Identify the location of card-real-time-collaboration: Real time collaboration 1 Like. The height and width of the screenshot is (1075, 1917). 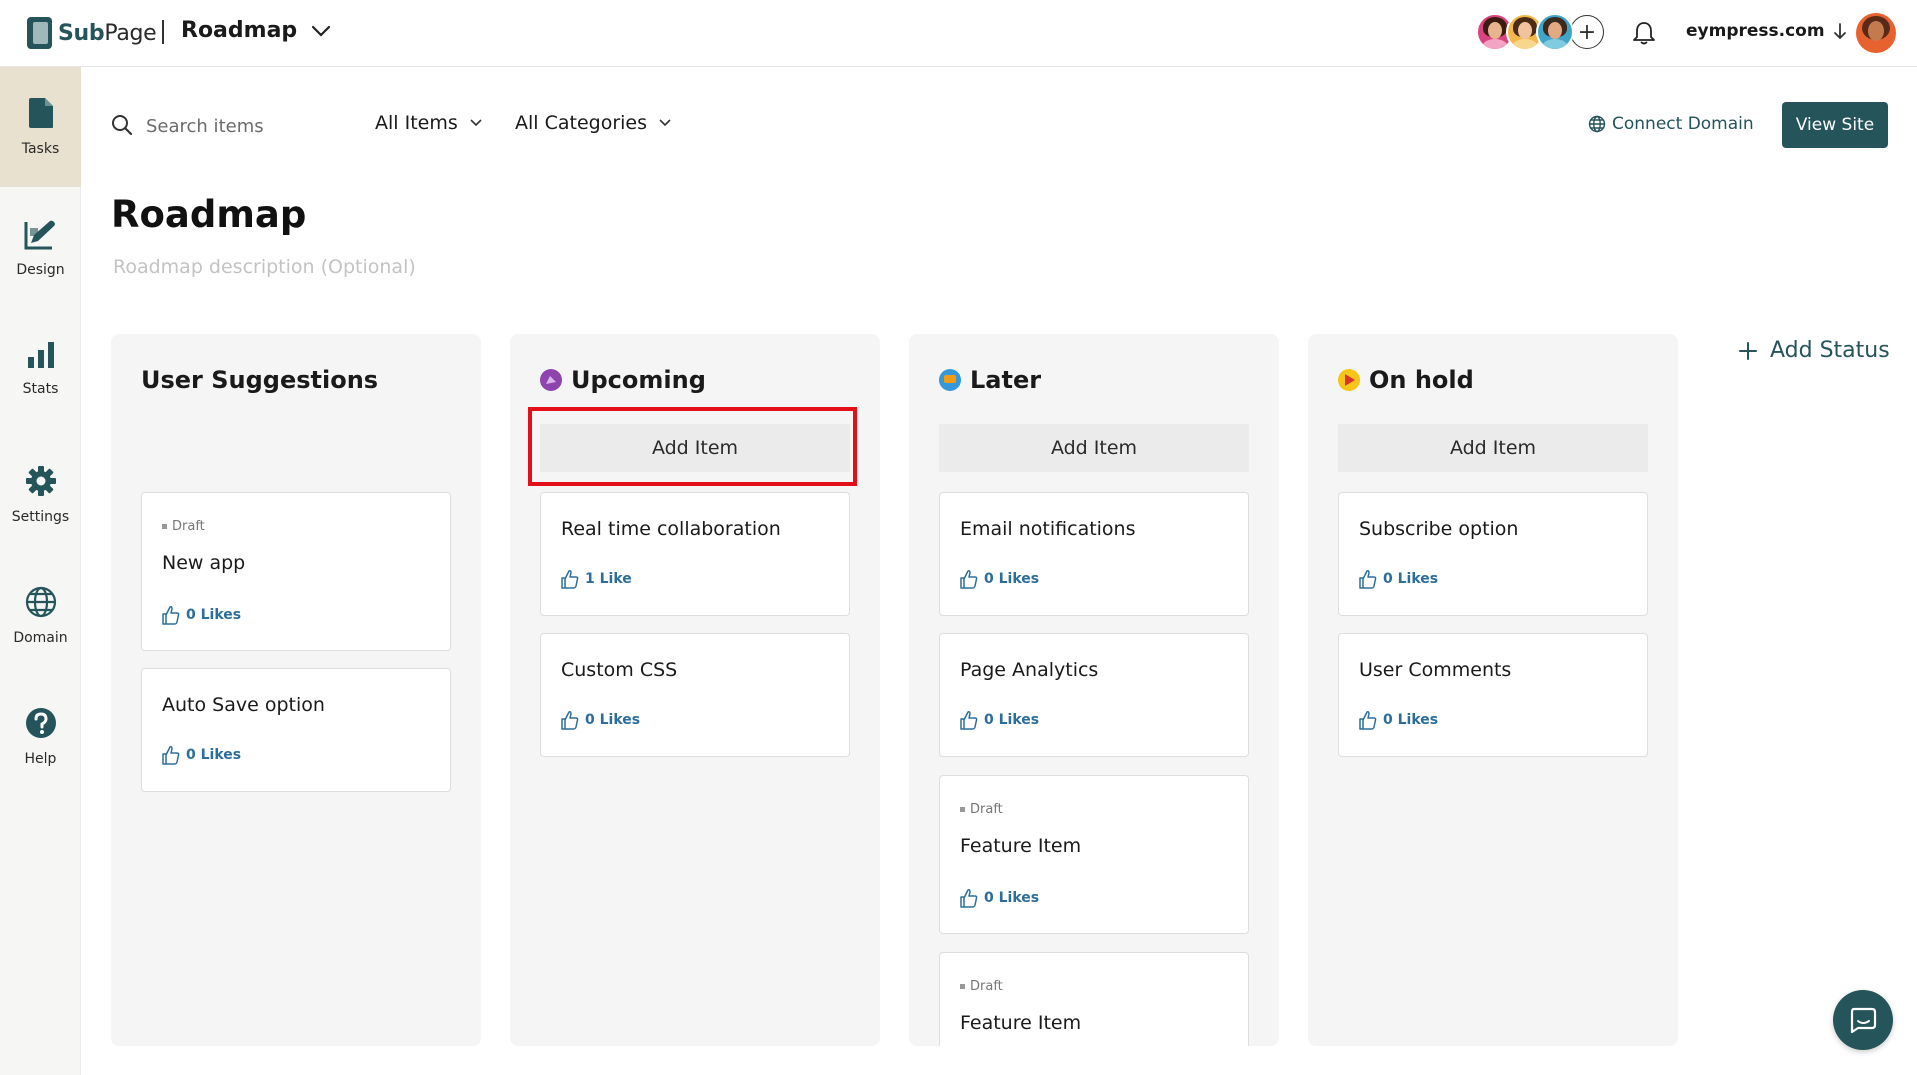
(695, 554).